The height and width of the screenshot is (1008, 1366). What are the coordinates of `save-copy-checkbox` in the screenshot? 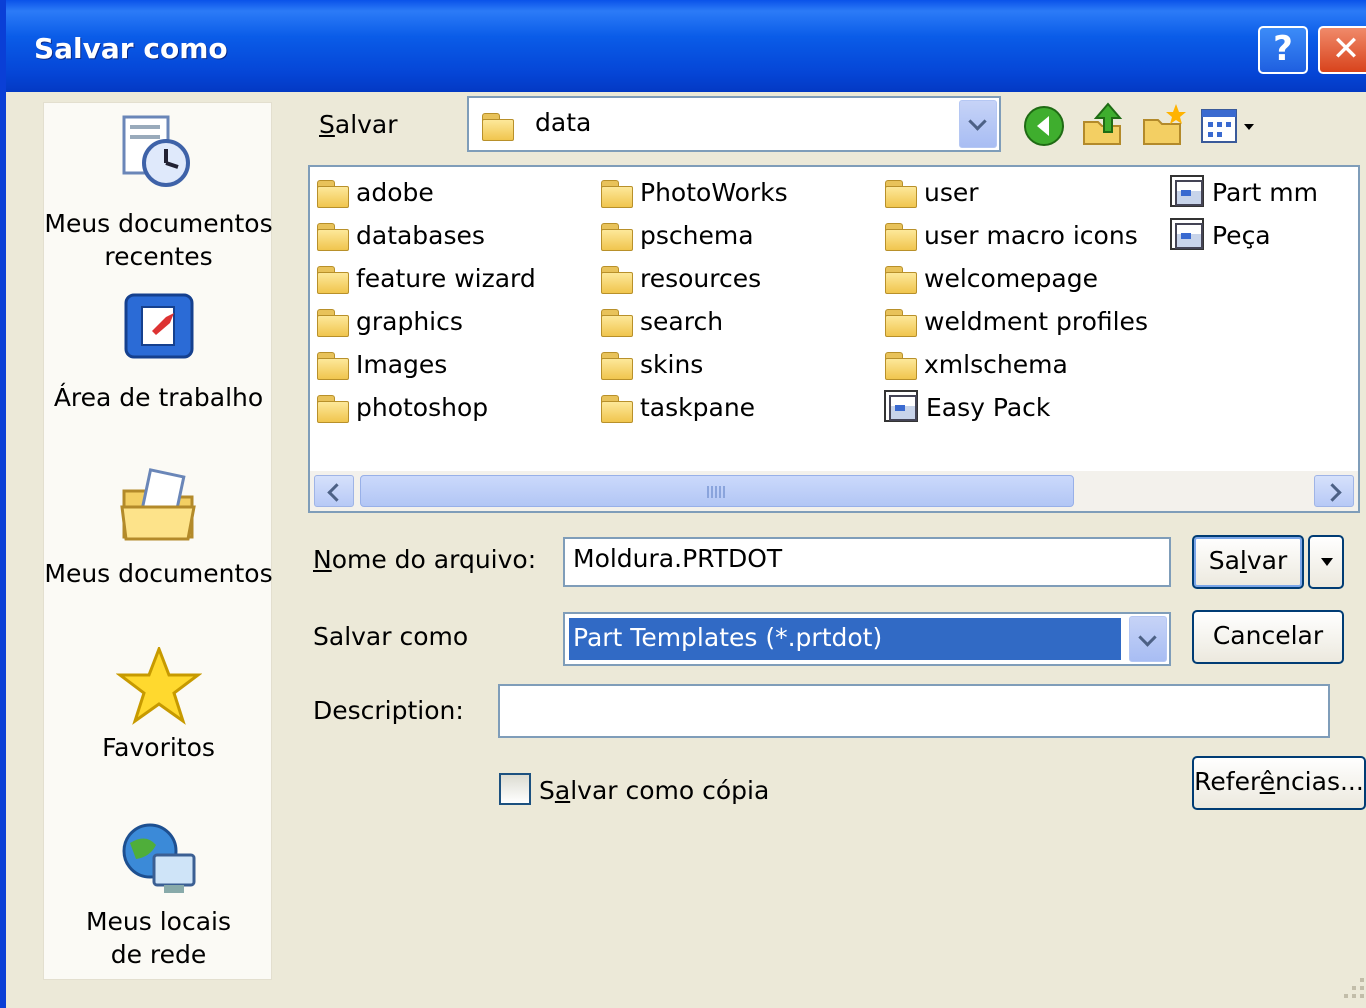 It's located at (515, 789).